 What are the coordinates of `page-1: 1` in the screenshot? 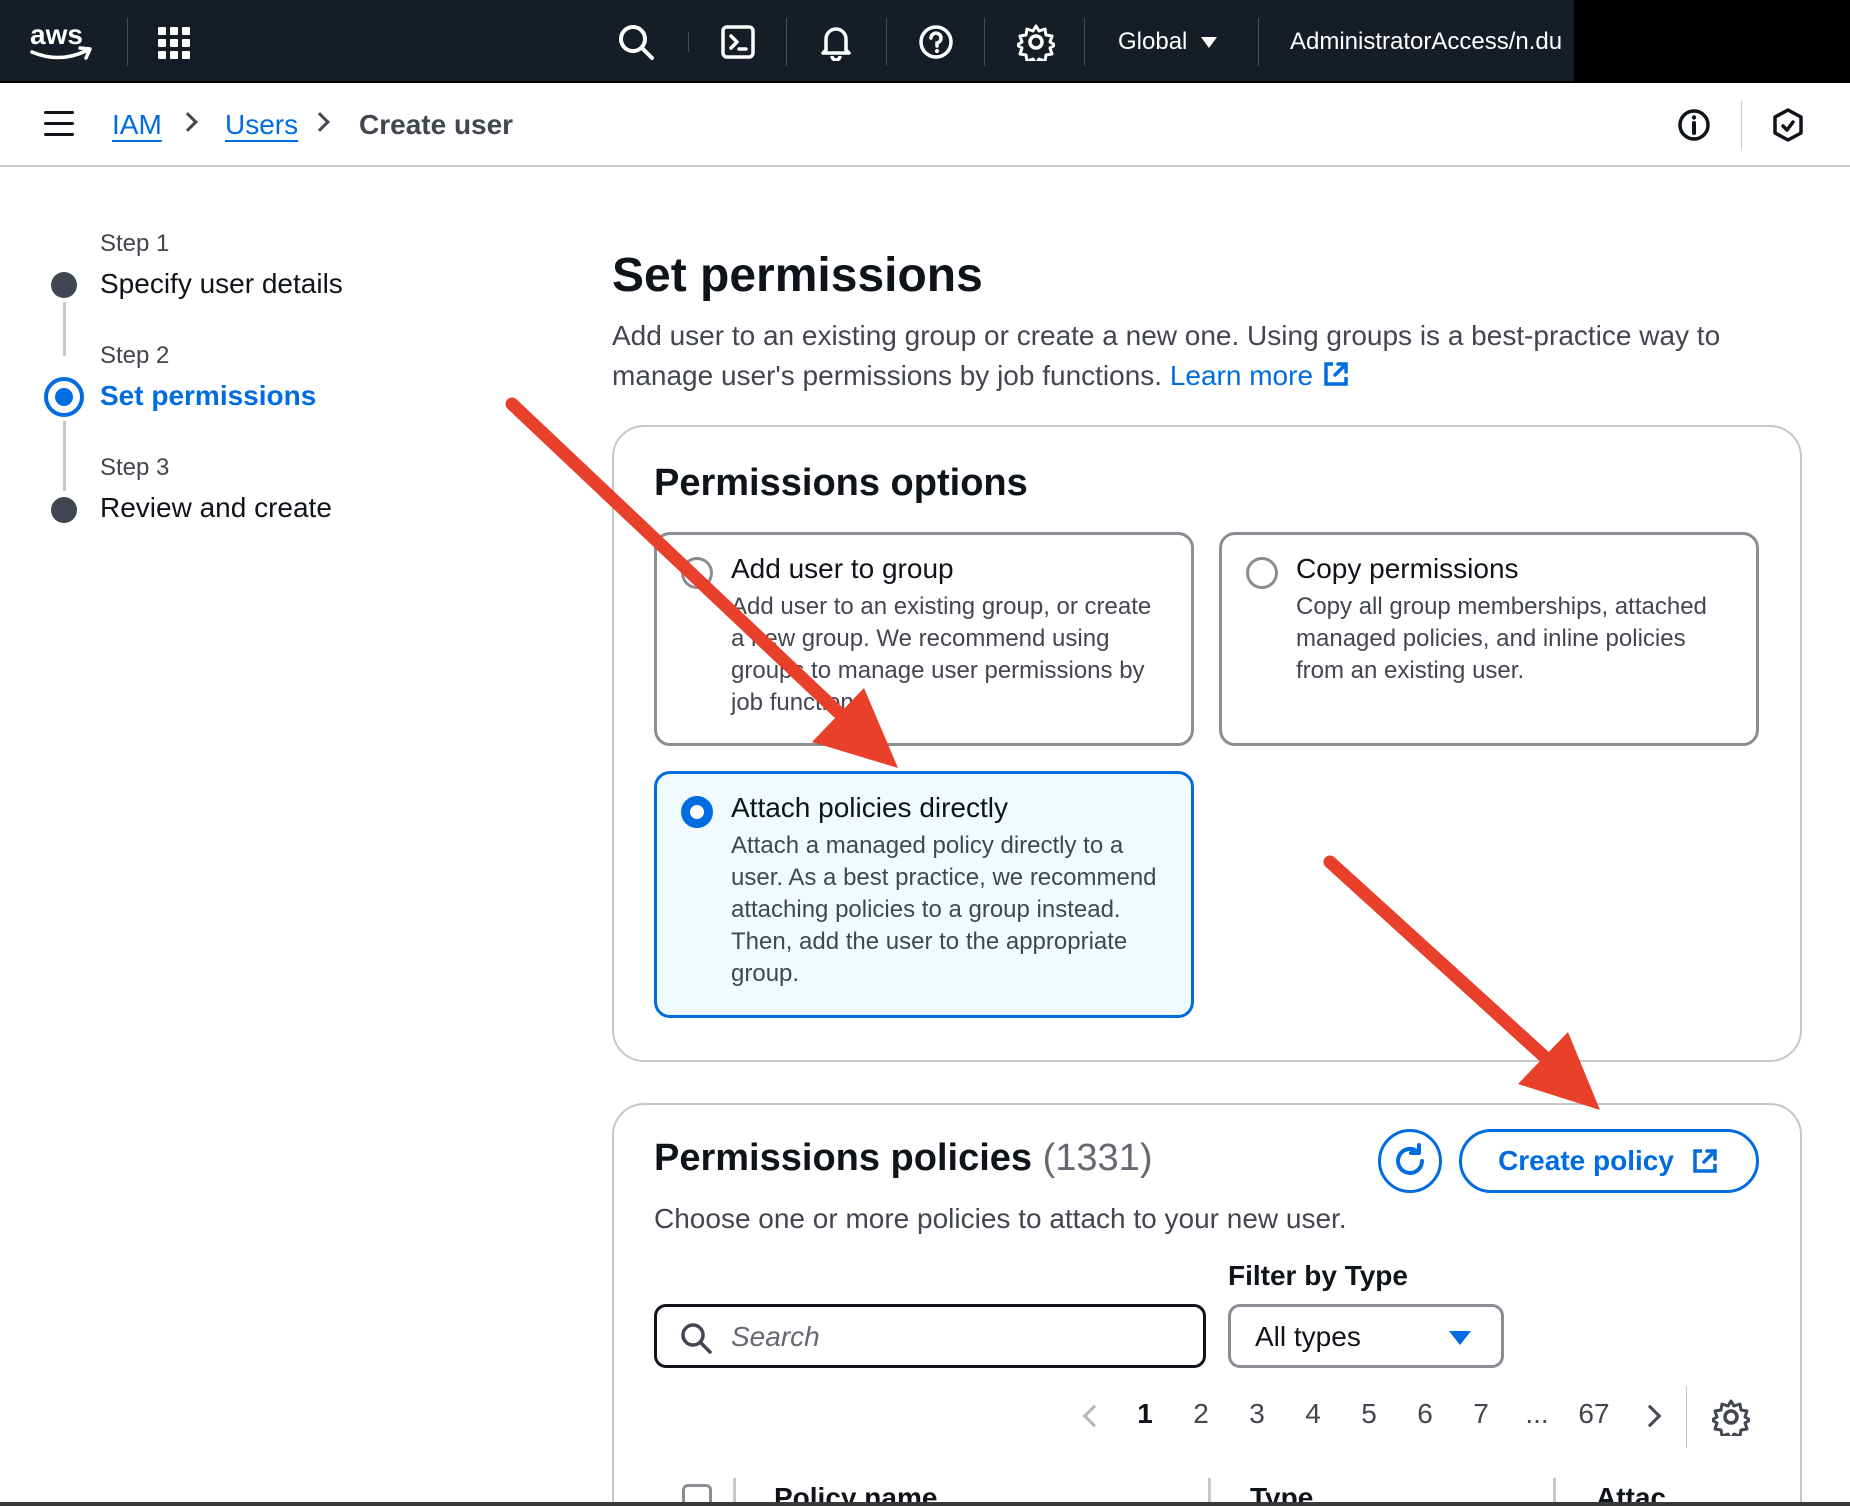 It's located at (1145, 1414).